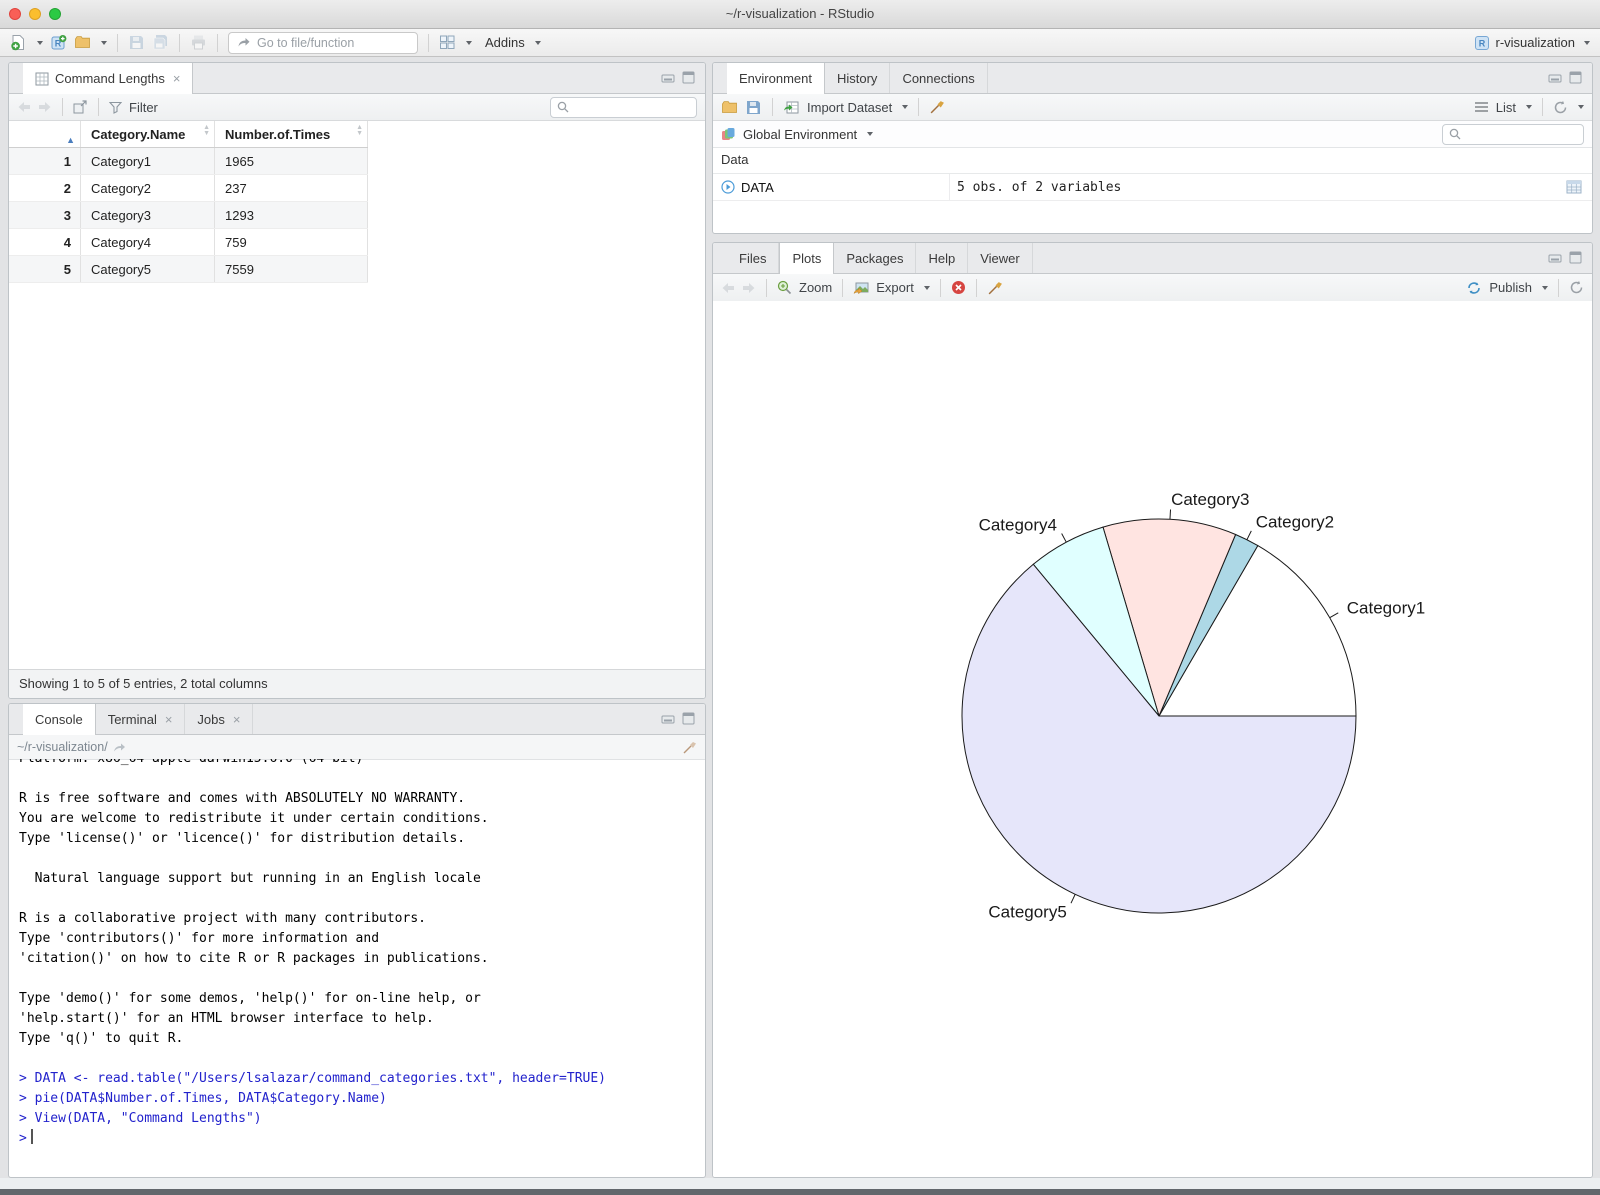  I want to click on tab-files: Files, so click(753, 258).